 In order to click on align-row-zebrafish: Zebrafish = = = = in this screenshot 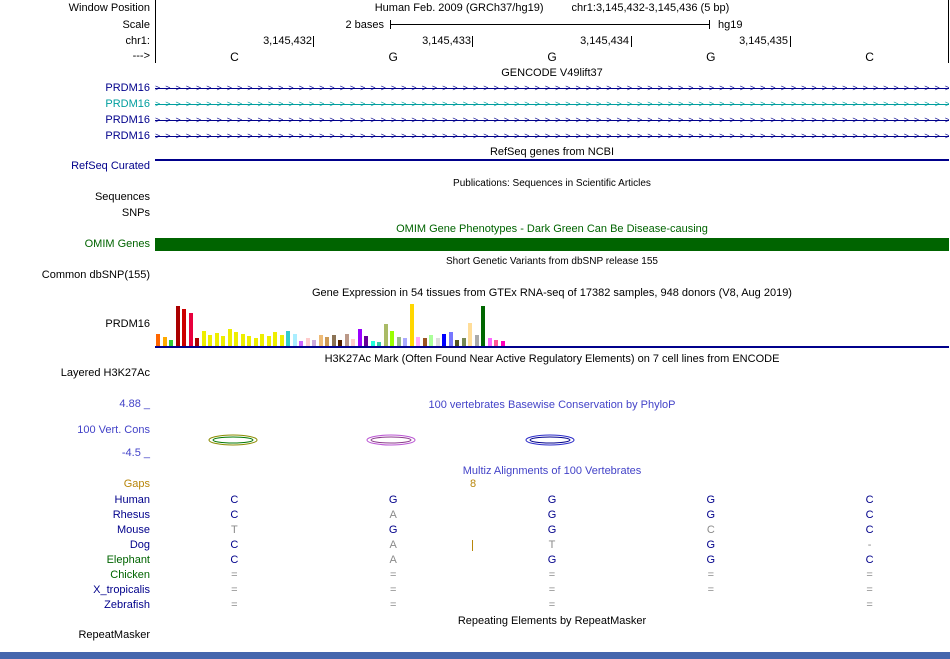, I will do `click(475, 605)`.